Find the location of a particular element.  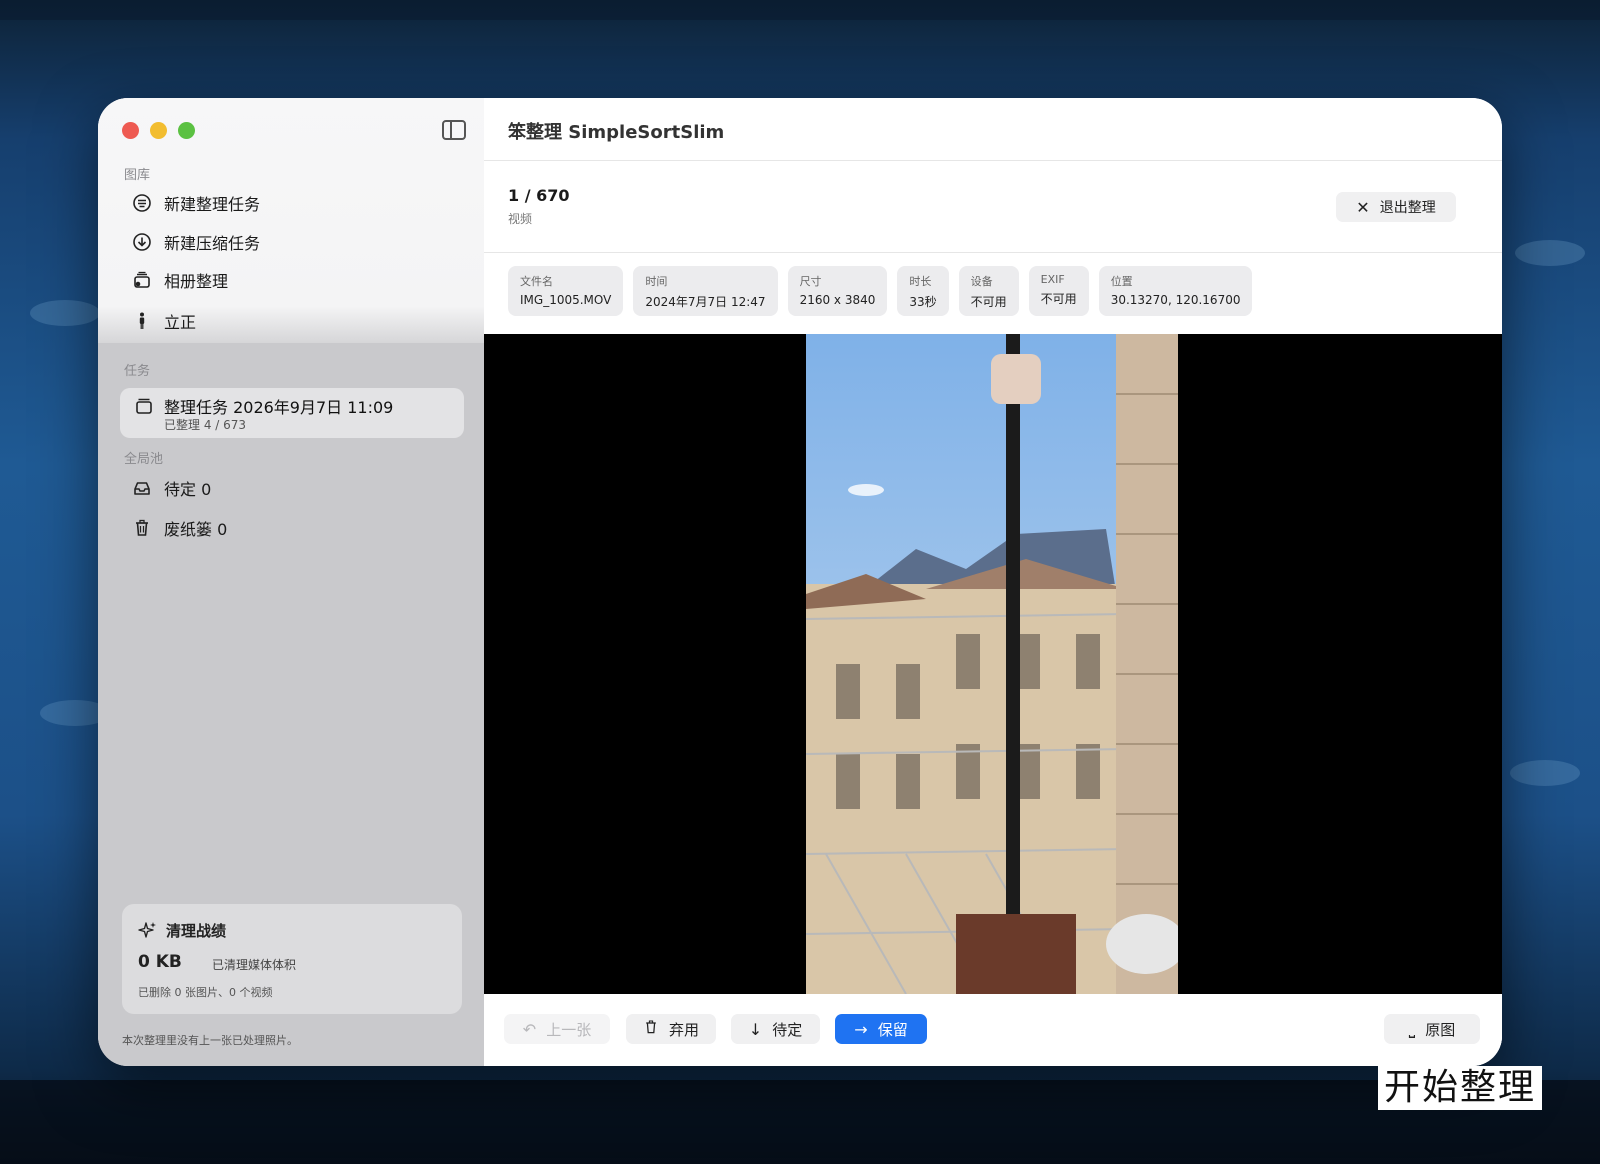

zoom-window-button is located at coordinates (186, 130).